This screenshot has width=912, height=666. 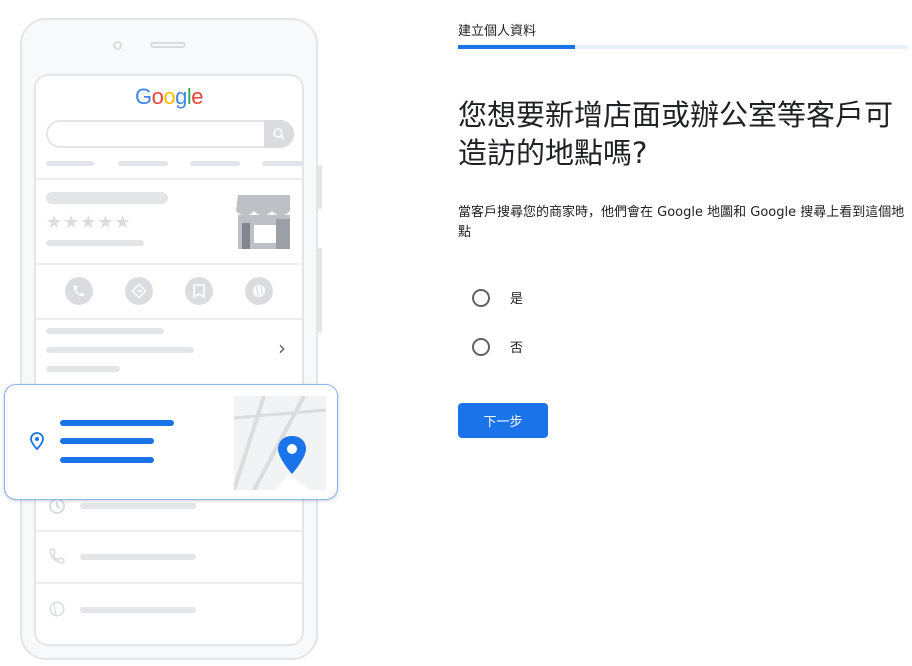 What do you see at coordinates (117, 45) in the screenshot?
I see `camera-dot` at bounding box center [117, 45].